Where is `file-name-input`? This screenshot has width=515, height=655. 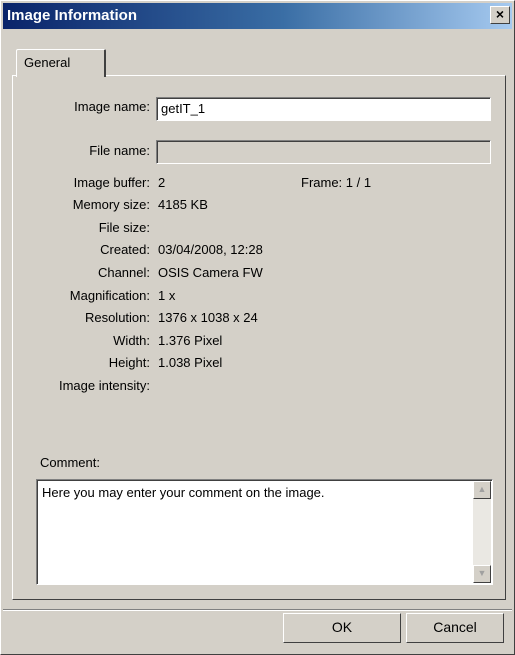 file-name-input is located at coordinates (323, 152).